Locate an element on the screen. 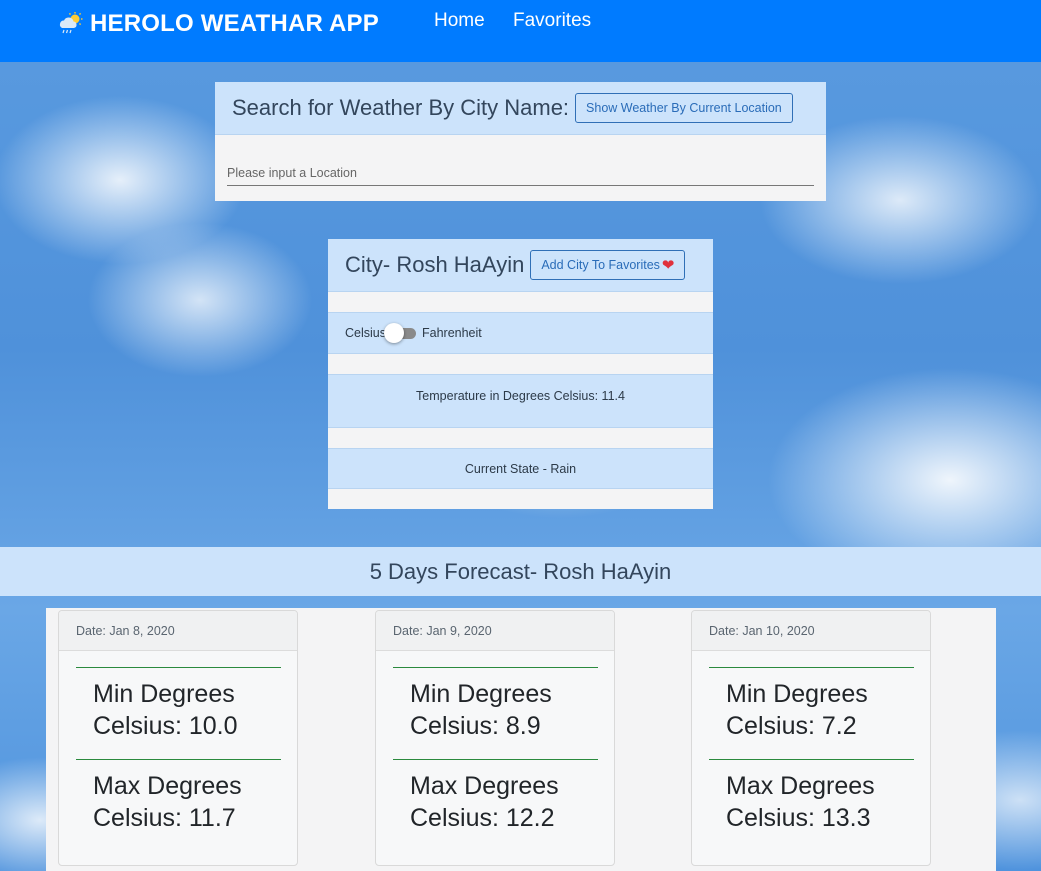 This screenshot has height=871, width=1041. temperature-row: Temperature in Degrees Celsius: 11.4 is located at coordinates (520, 401).